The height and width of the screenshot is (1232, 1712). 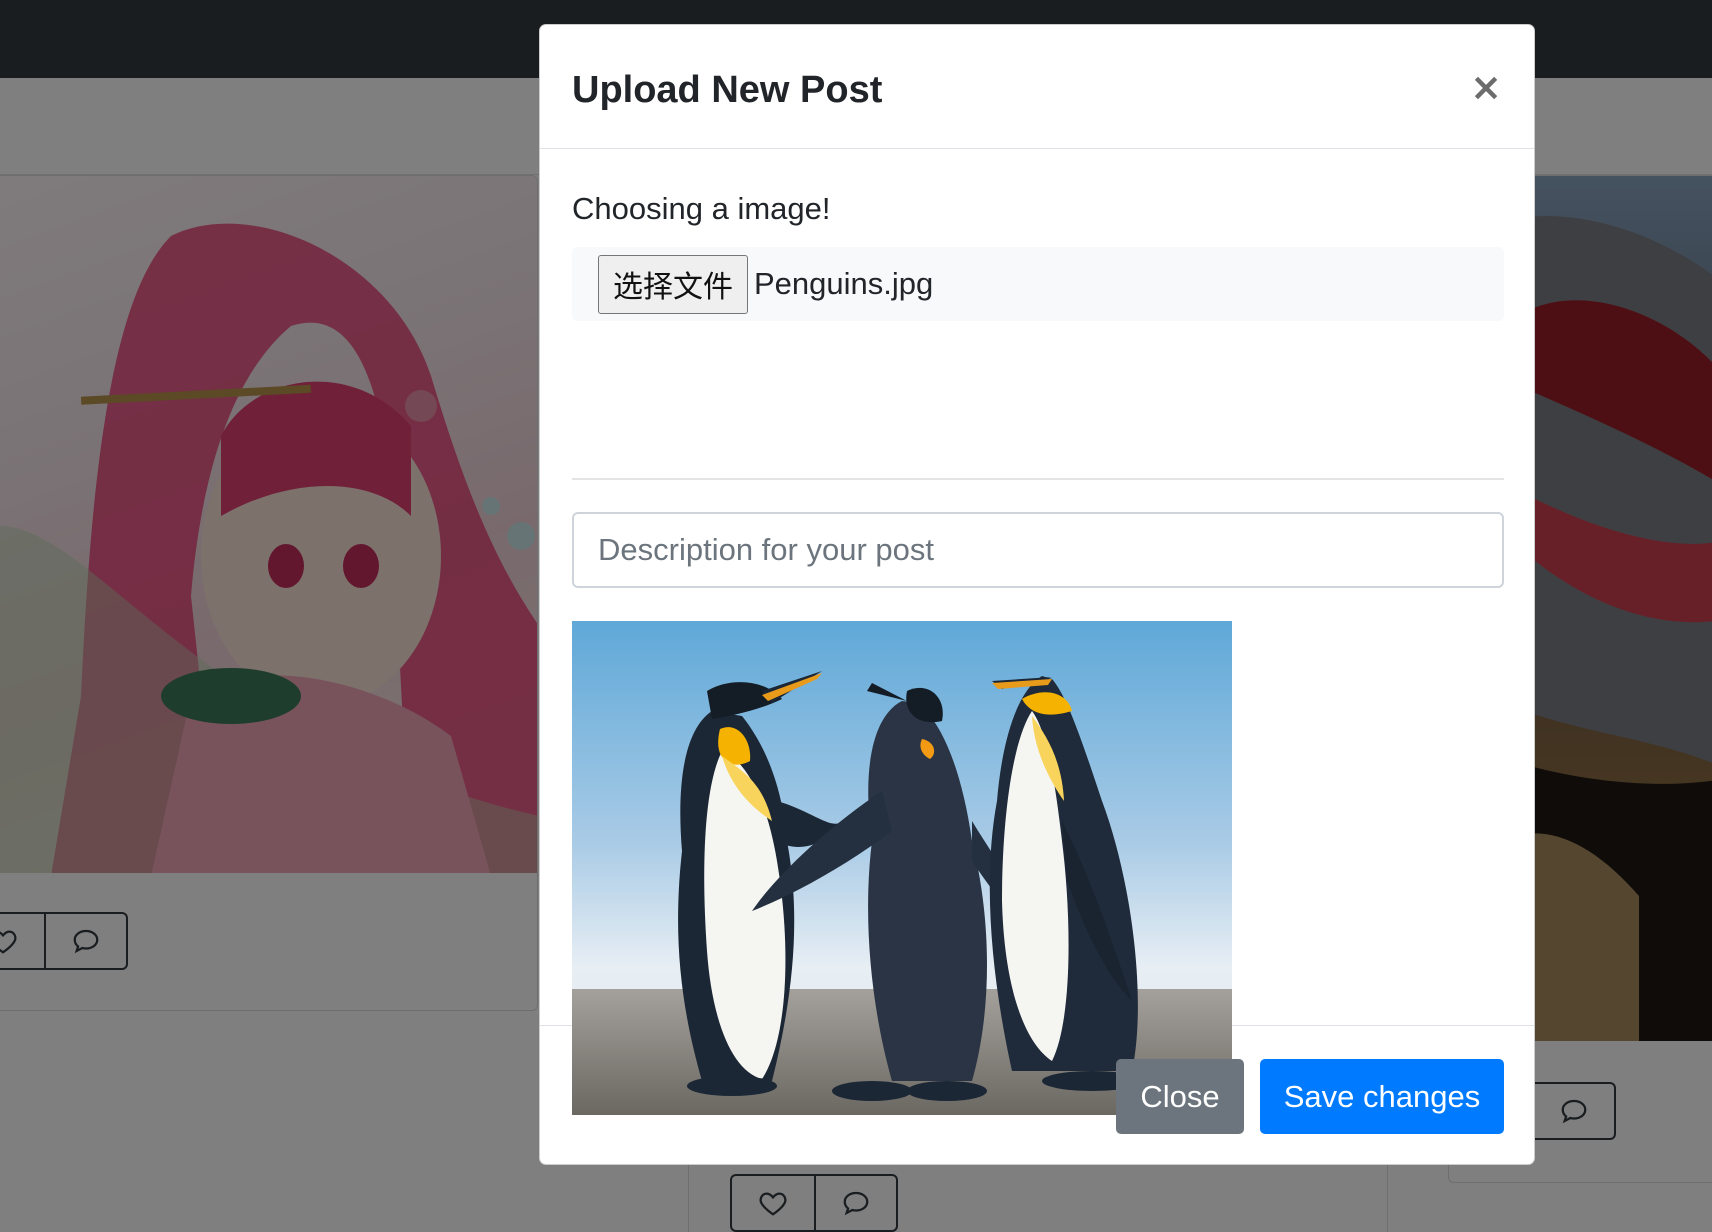 What do you see at coordinates (1037, 87) in the screenshot?
I see `modal-header: Upload New Post ×` at bounding box center [1037, 87].